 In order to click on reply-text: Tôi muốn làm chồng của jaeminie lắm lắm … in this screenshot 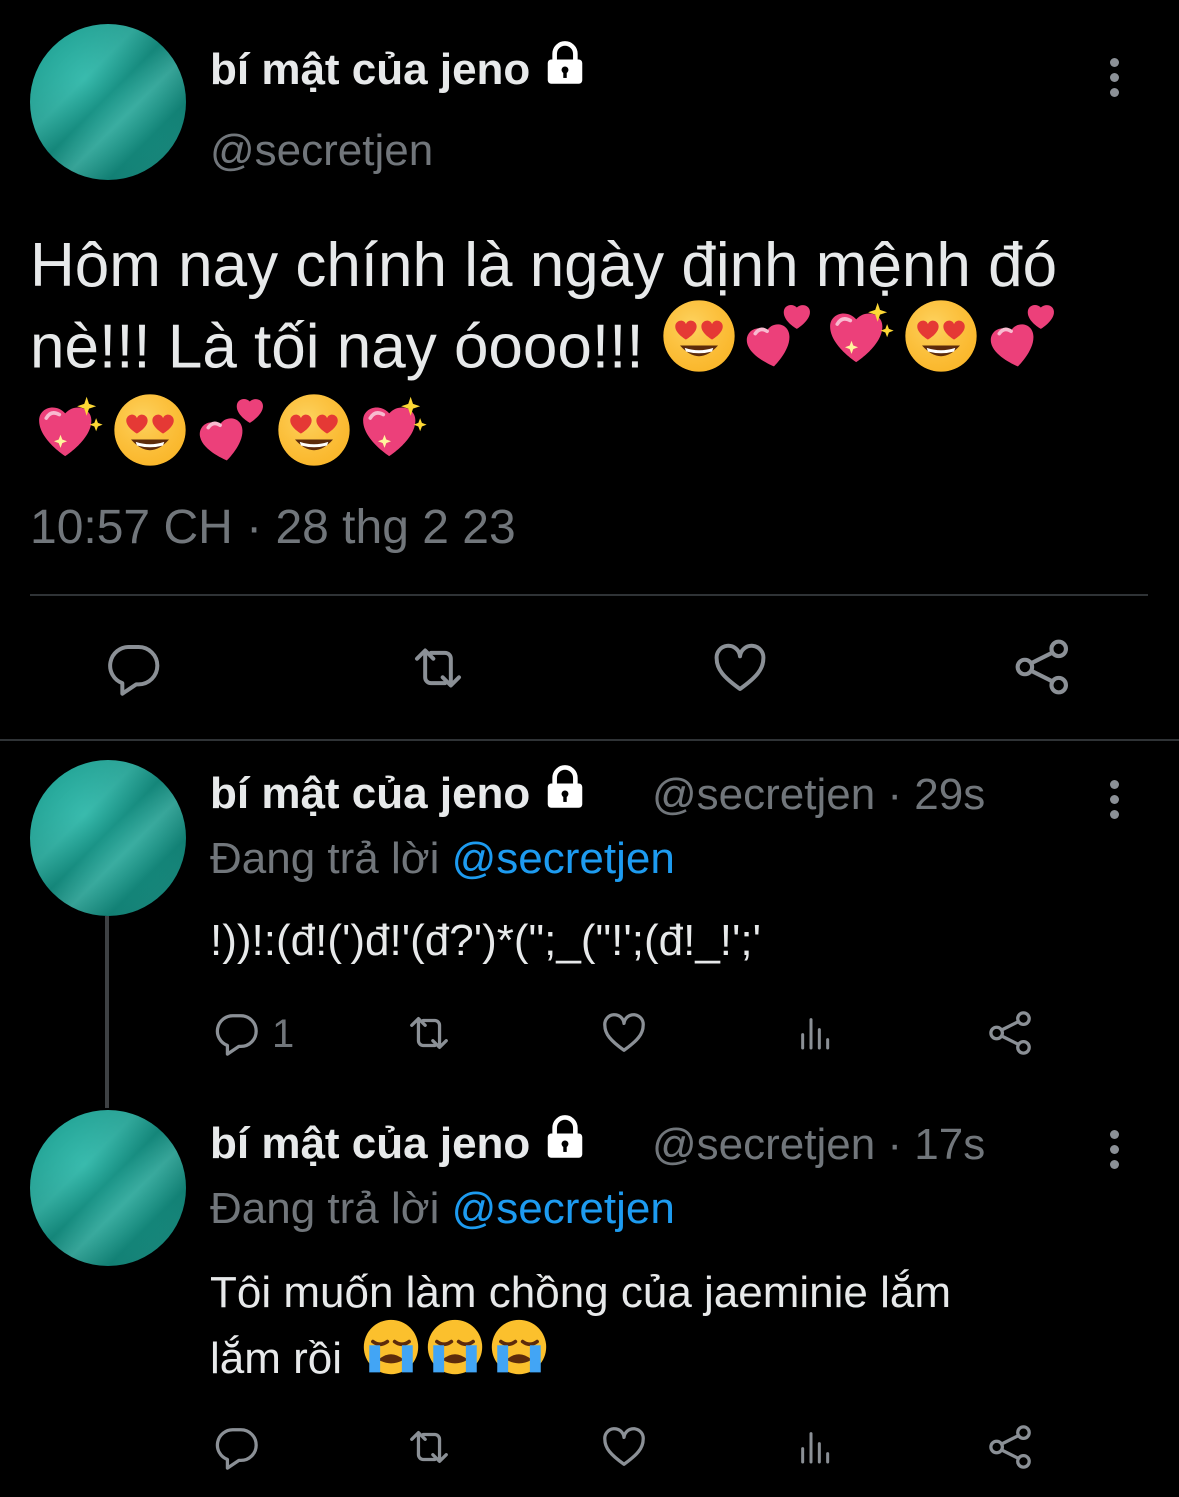, I will do `click(680, 1330)`.